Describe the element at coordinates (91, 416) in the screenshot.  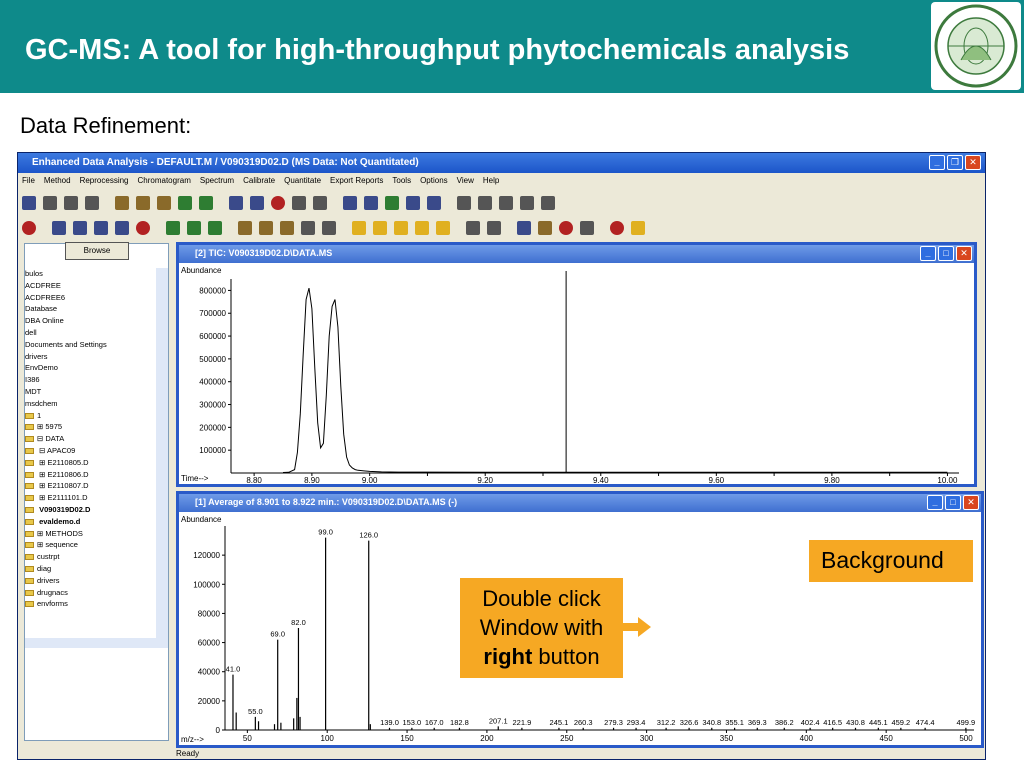
I see `file-tree-item: 1` at that location.